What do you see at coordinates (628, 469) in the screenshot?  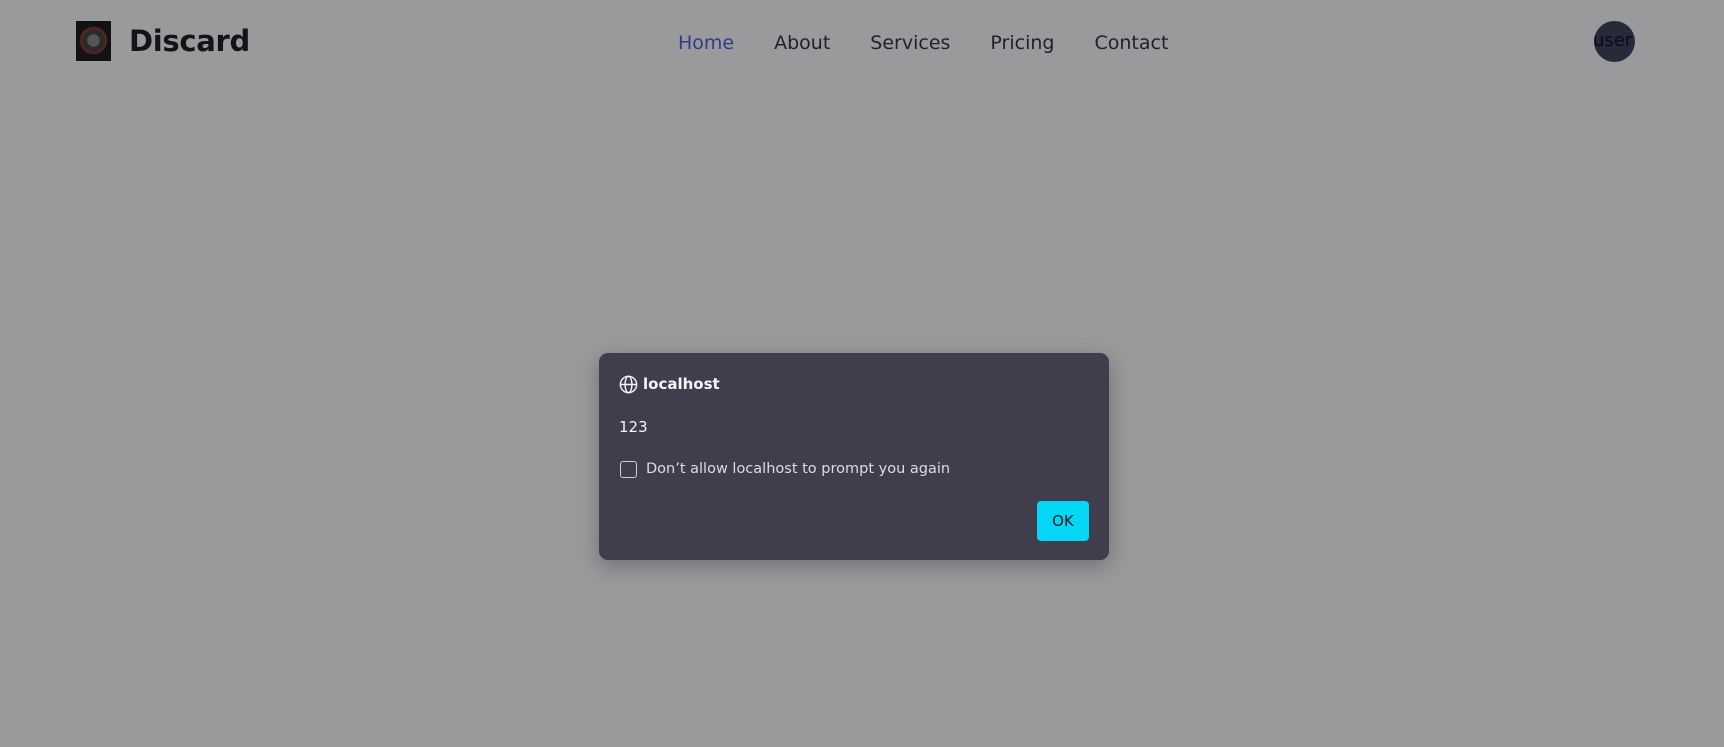 I see `suppress-prompt-checkbox` at bounding box center [628, 469].